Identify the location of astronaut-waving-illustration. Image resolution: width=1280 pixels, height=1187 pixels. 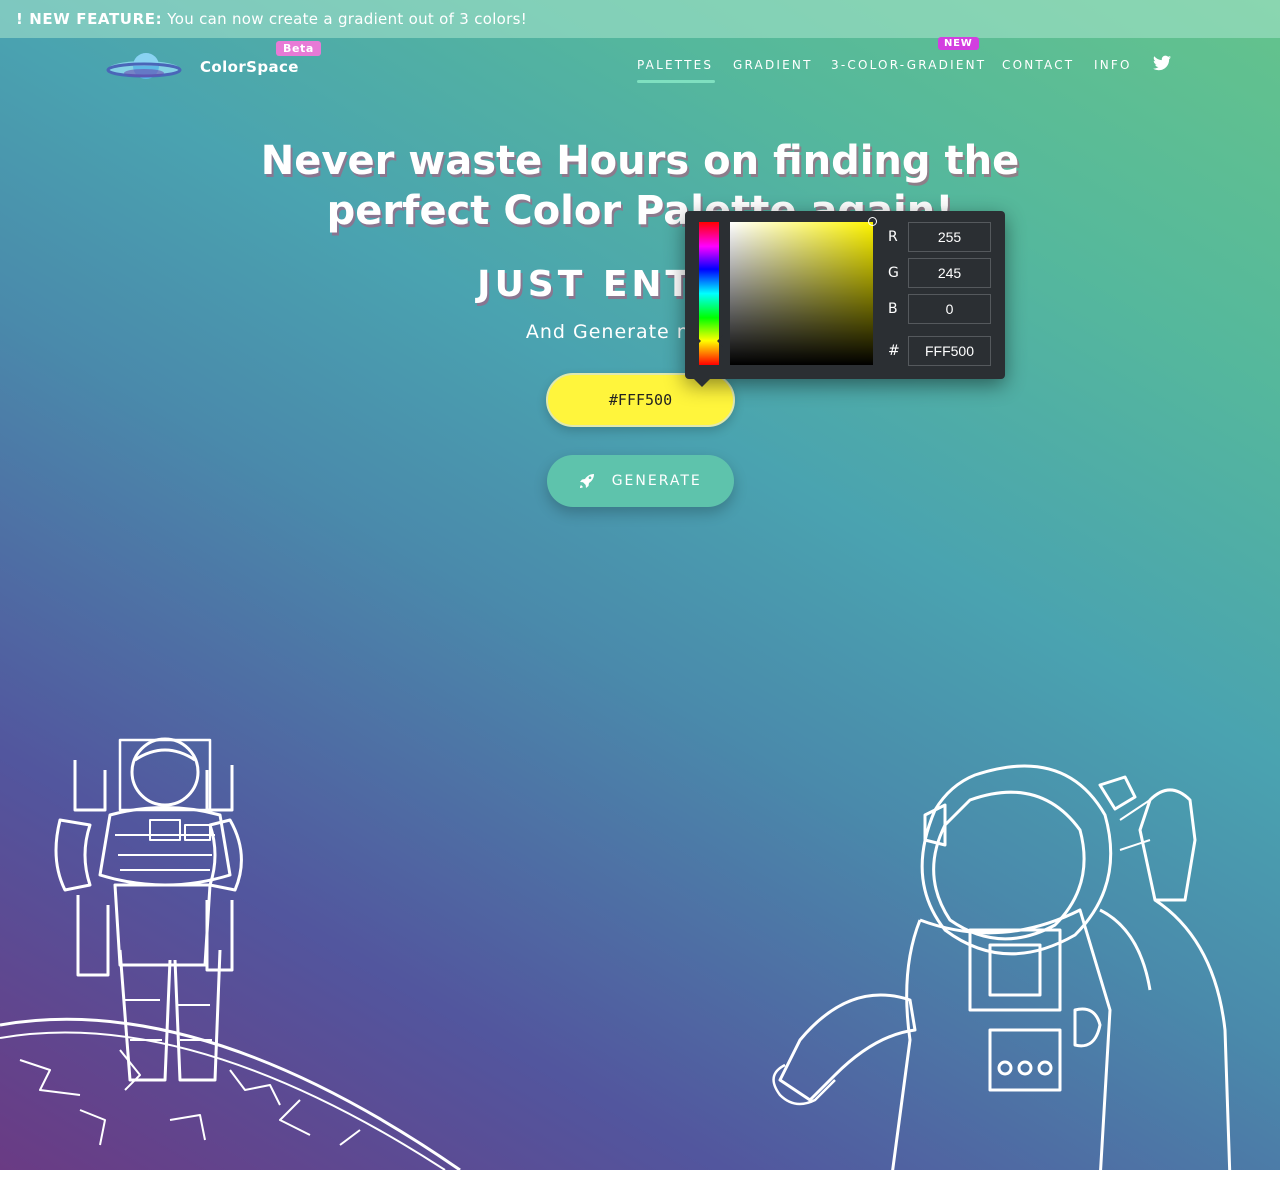
(1002, 967).